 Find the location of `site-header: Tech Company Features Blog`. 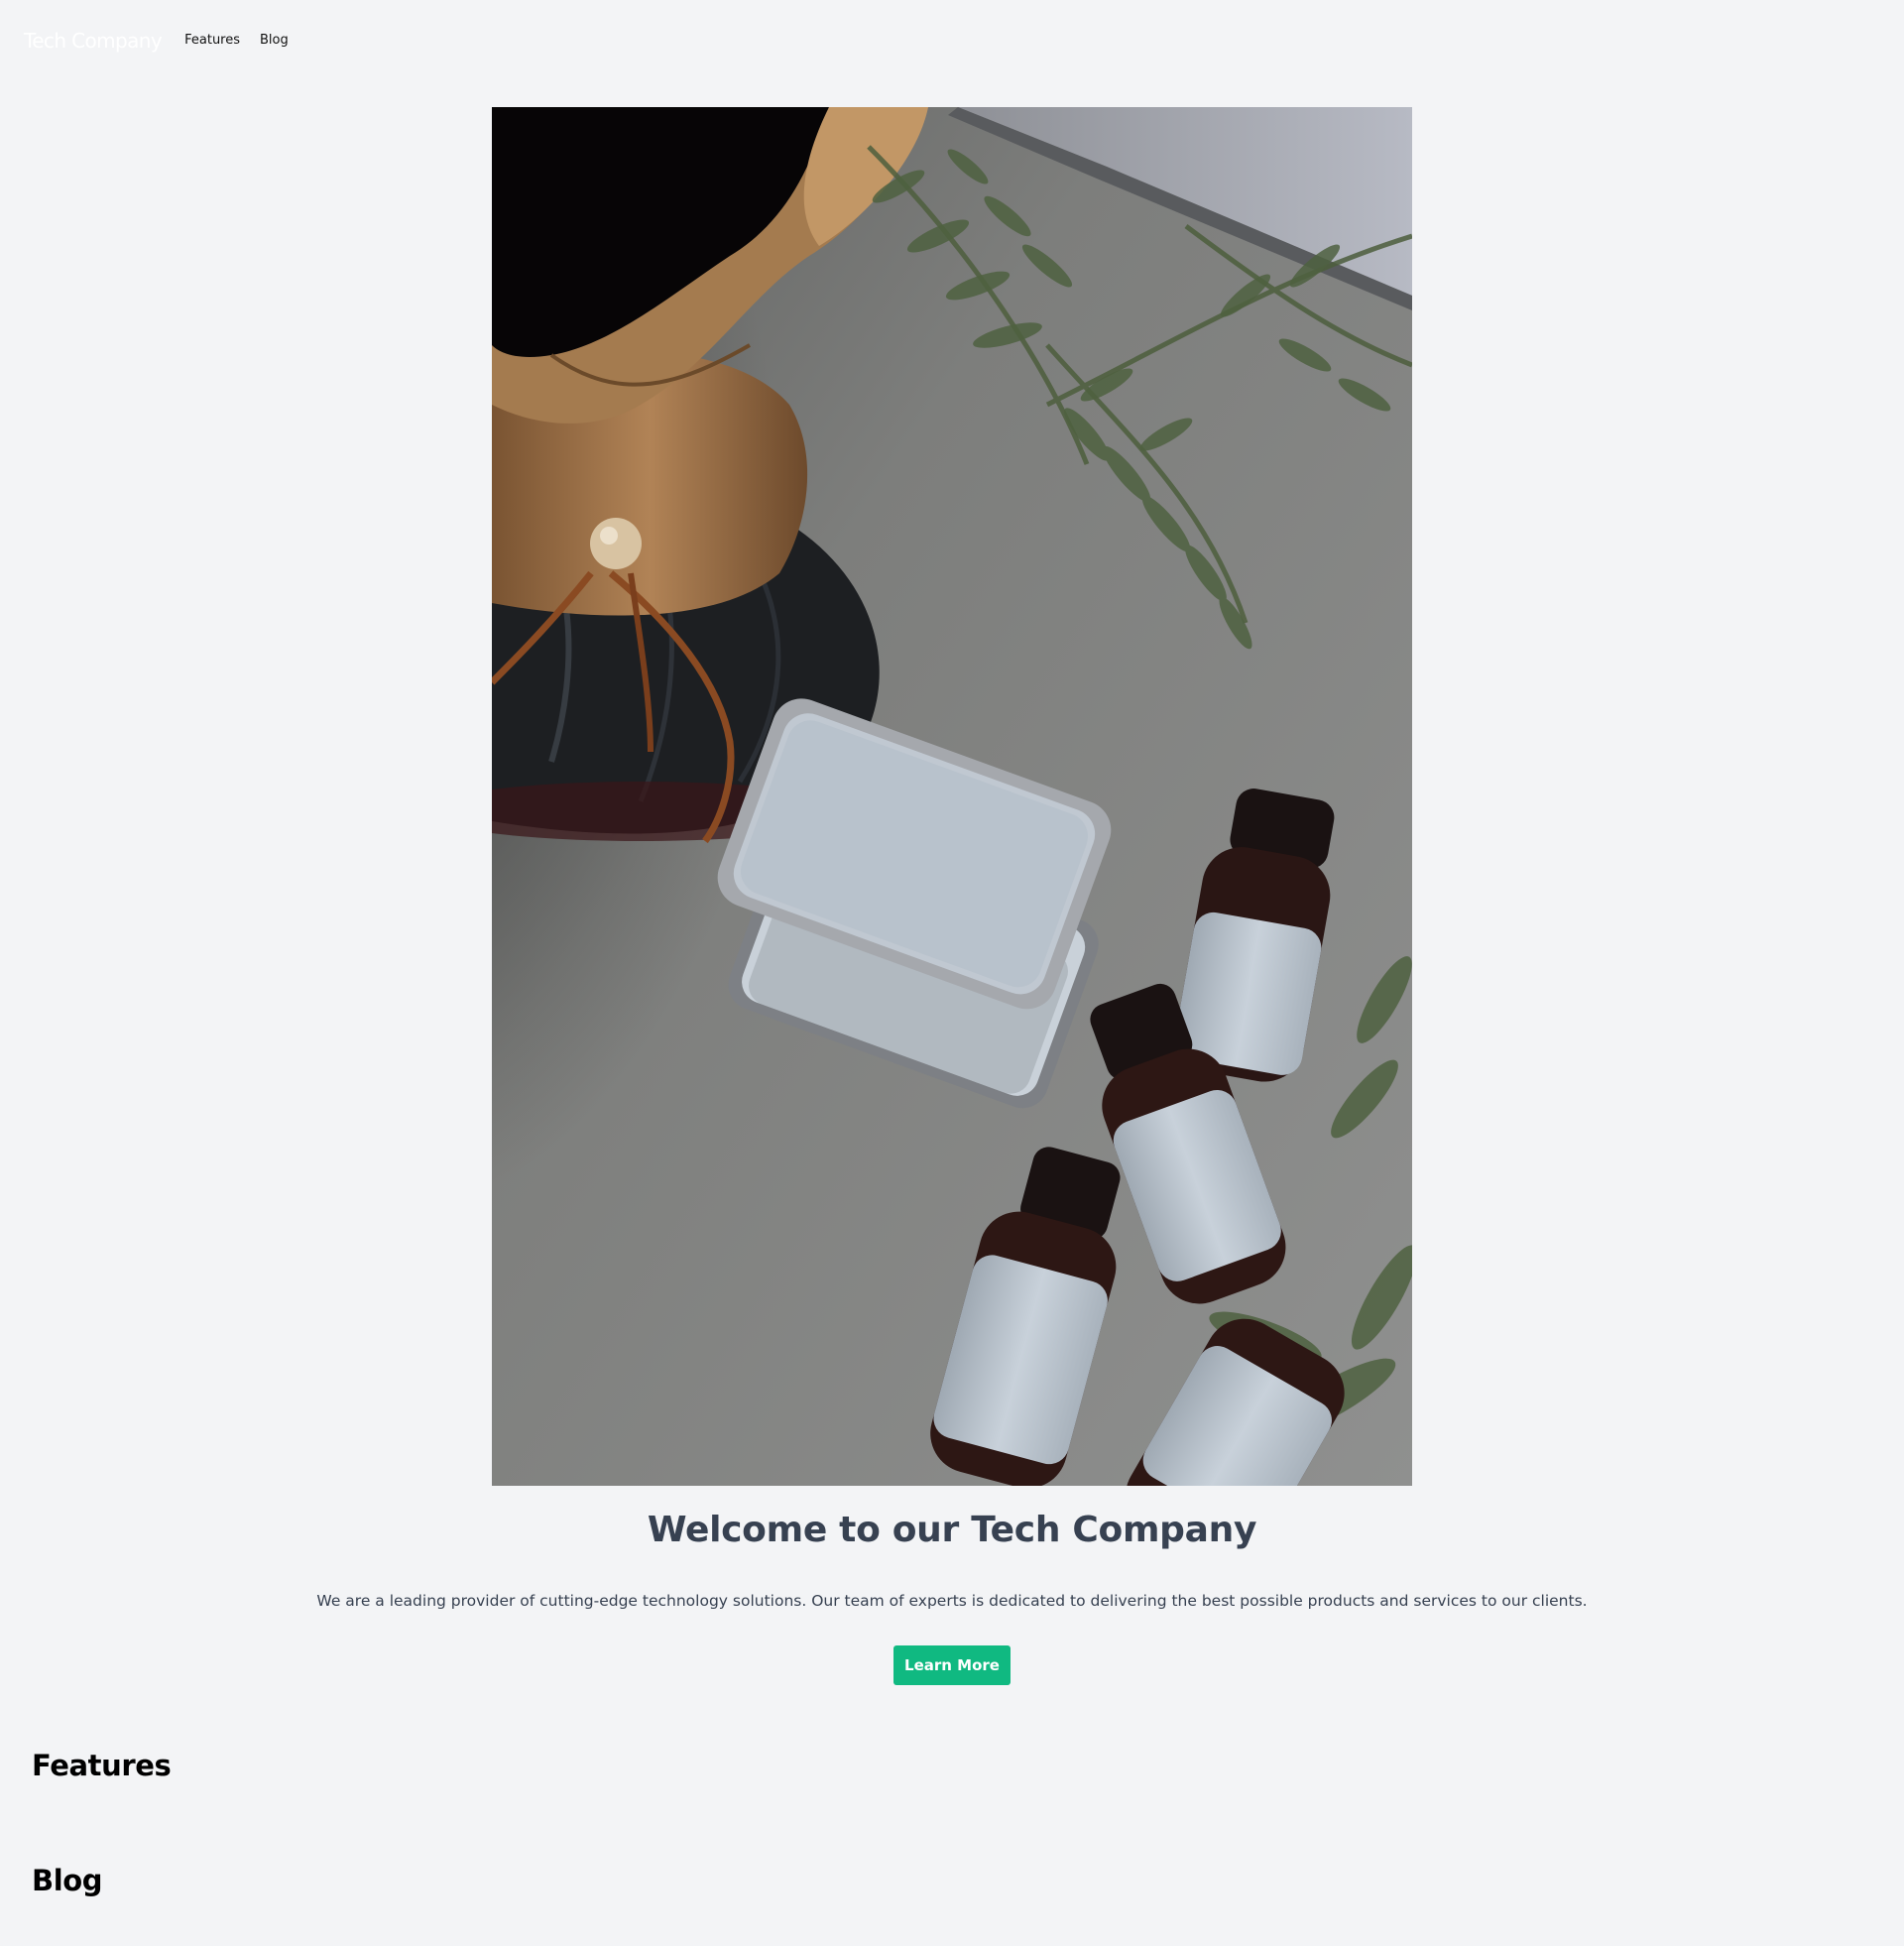

site-header: Tech Company Features Blog is located at coordinates (952, 39).